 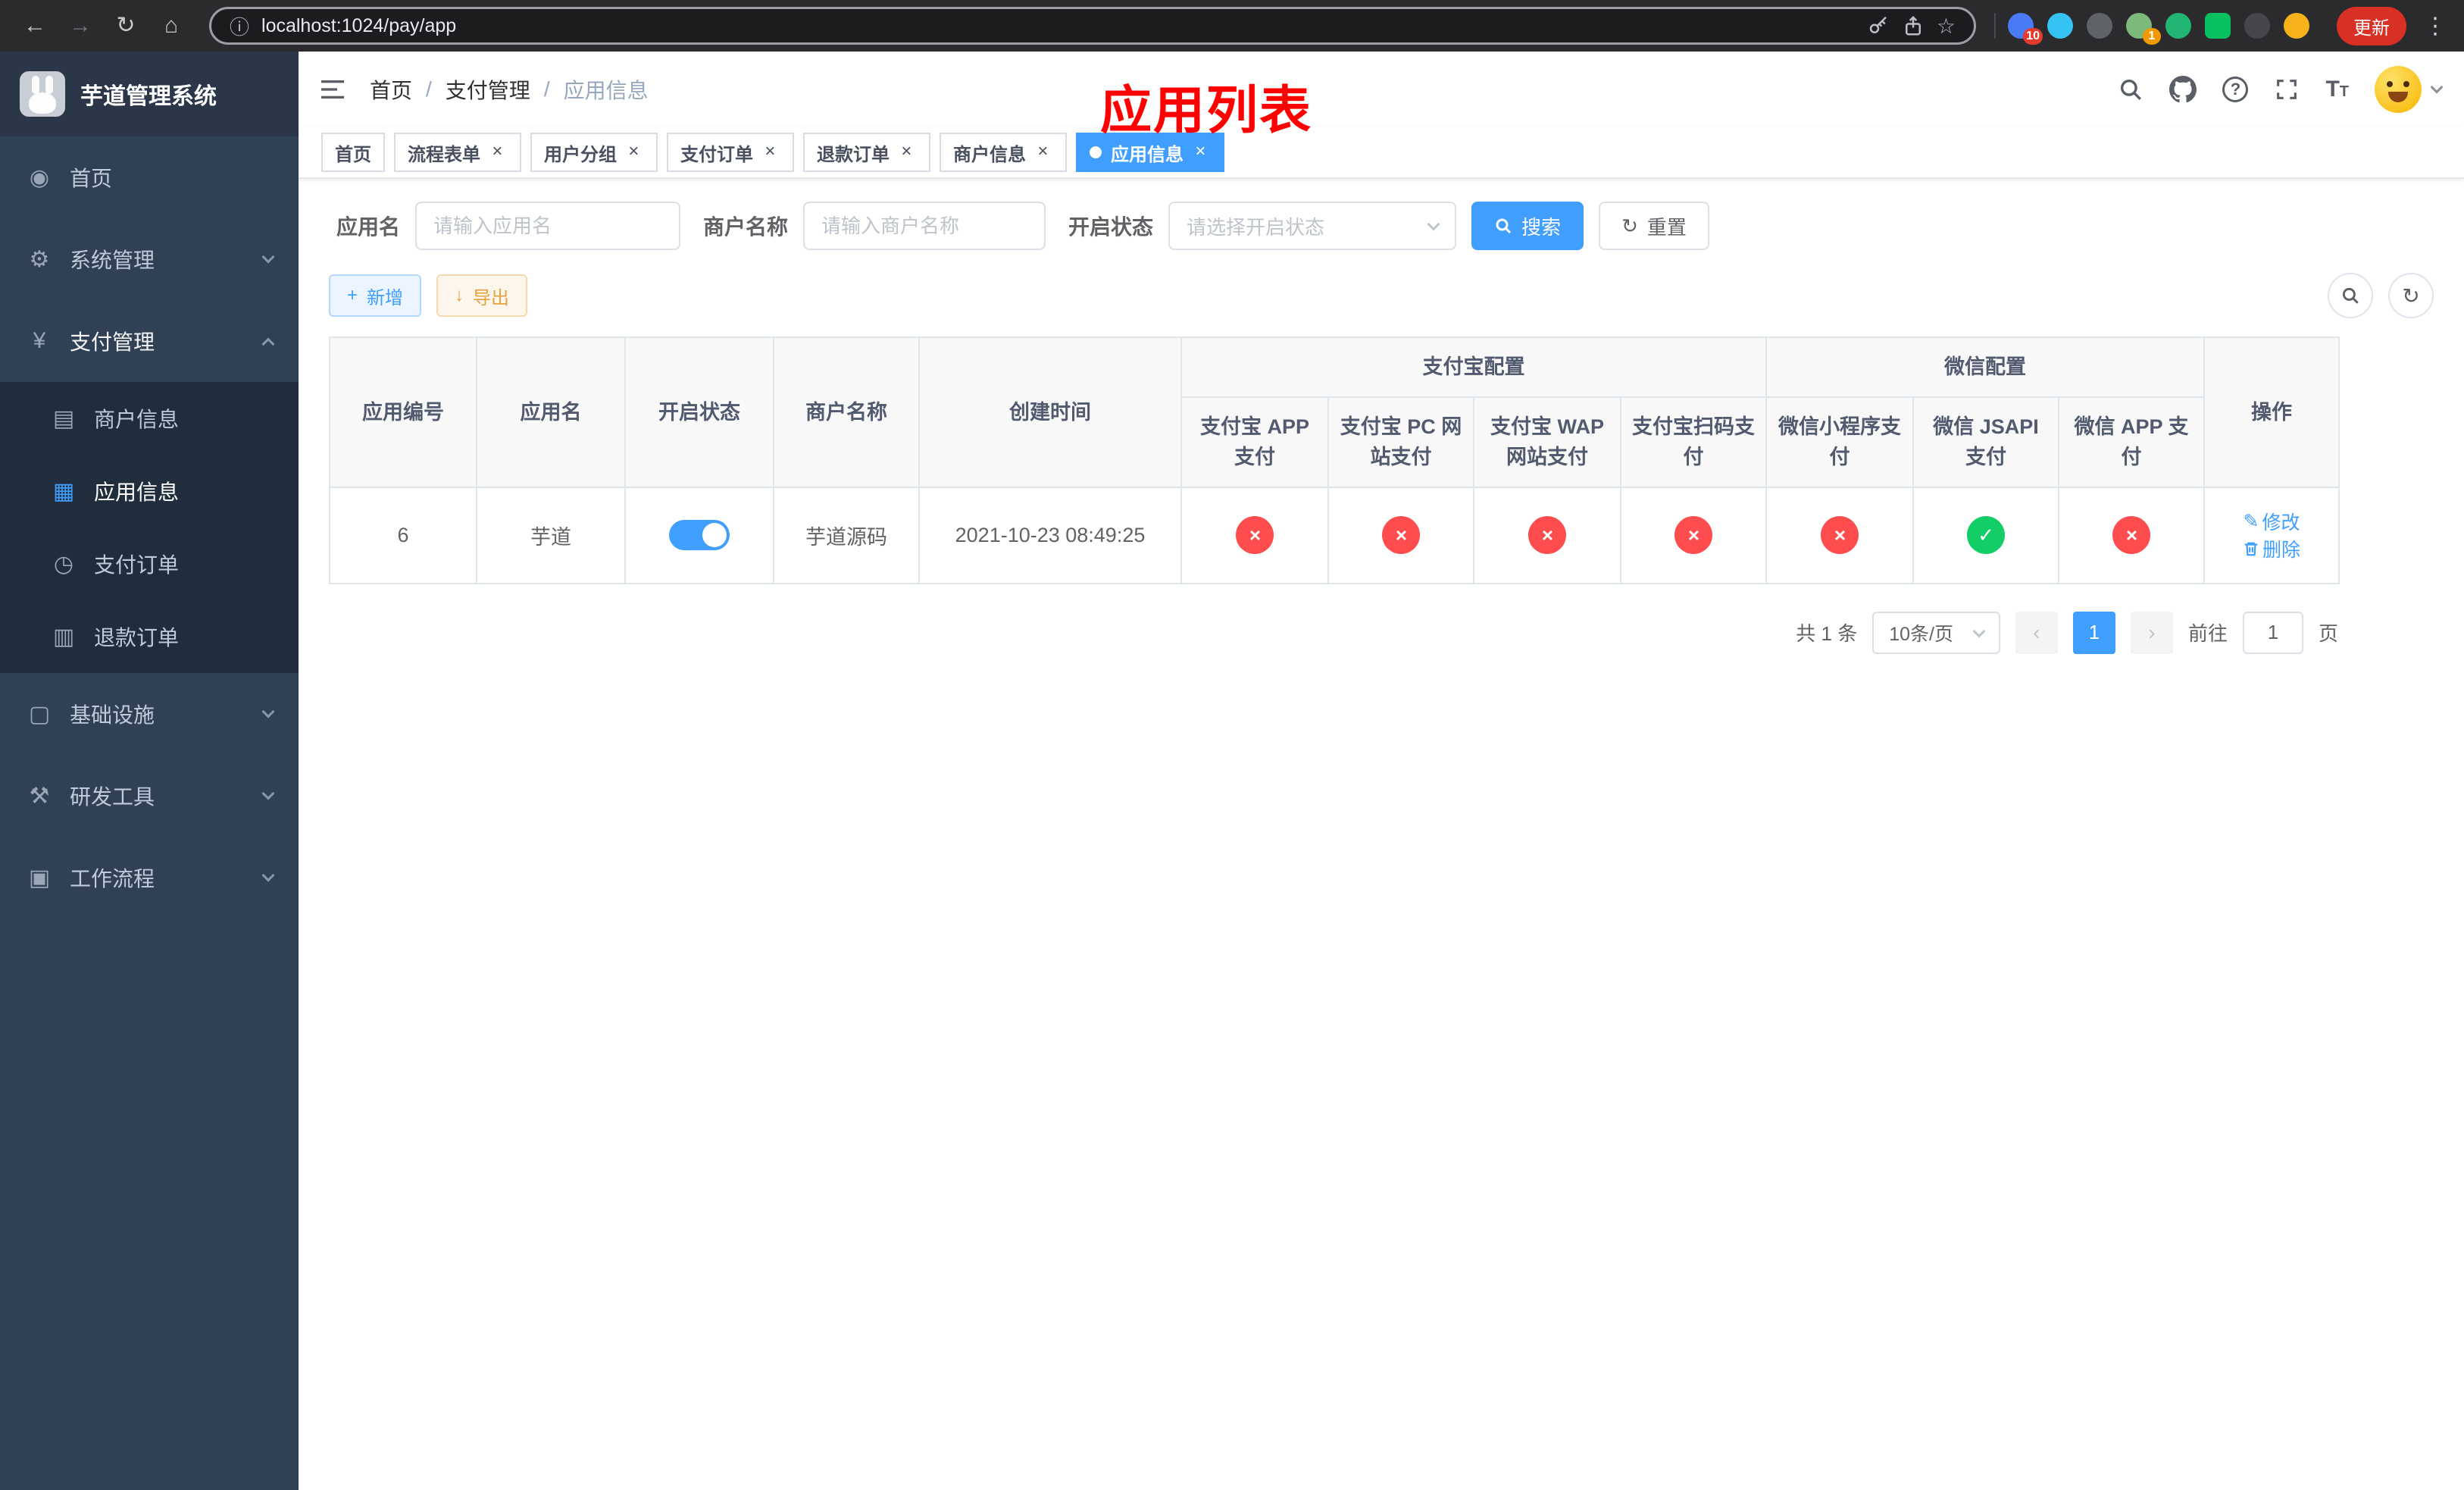 What do you see at coordinates (1985, 367) in the screenshot?
I see `col-group-wechat: 微信配置` at bounding box center [1985, 367].